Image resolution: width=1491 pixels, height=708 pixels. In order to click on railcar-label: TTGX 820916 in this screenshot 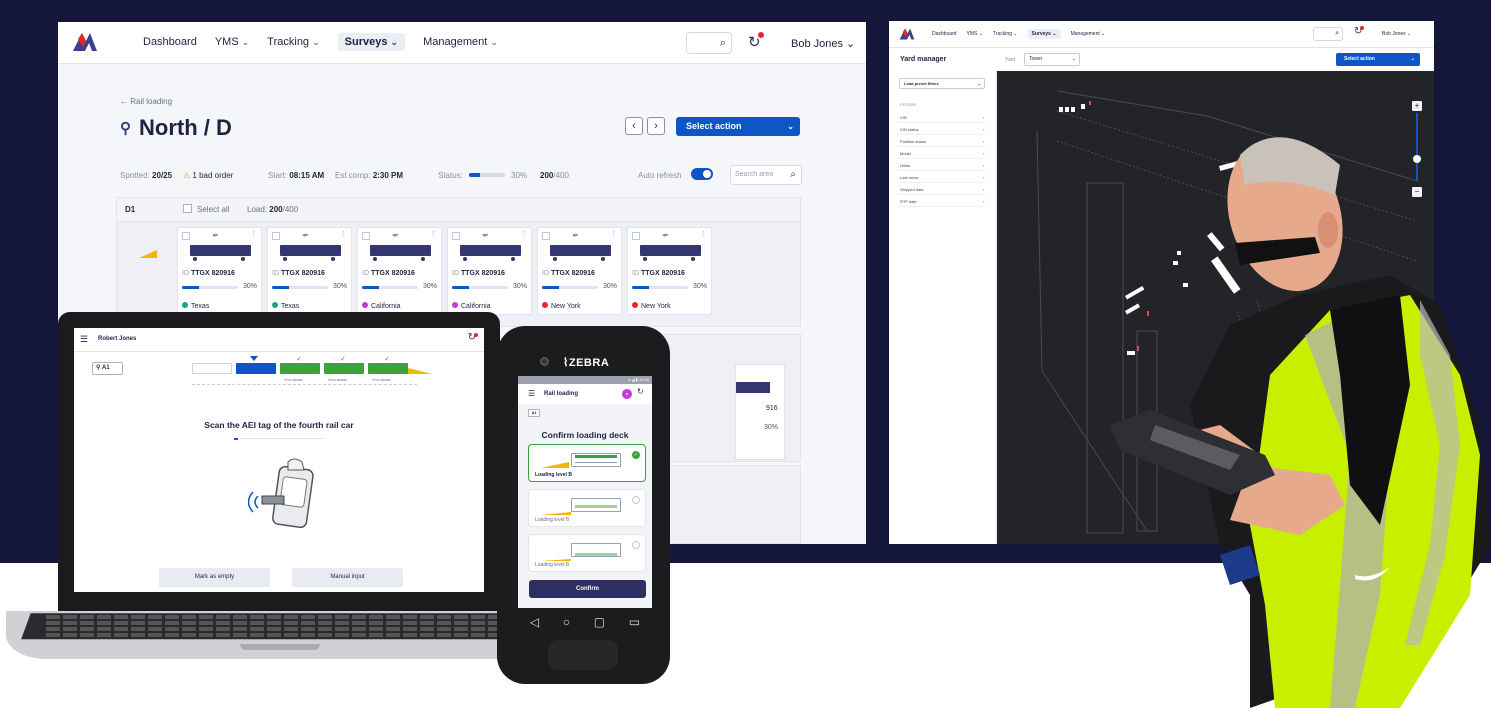, I will do `click(381, 380)`.